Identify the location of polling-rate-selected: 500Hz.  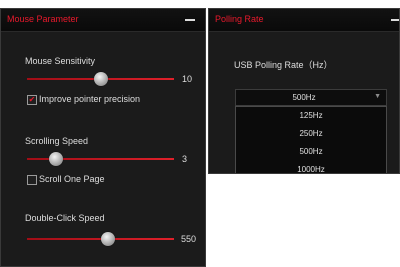
(304, 97).